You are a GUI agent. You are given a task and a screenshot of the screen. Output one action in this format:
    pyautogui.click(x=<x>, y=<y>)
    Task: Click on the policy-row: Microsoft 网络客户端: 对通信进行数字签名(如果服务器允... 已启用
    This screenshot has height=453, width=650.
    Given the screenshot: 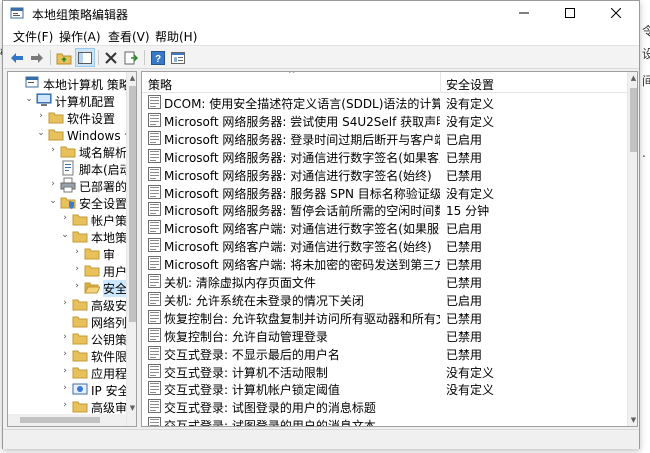 What is the action you would take?
    pyautogui.click(x=384, y=227)
    